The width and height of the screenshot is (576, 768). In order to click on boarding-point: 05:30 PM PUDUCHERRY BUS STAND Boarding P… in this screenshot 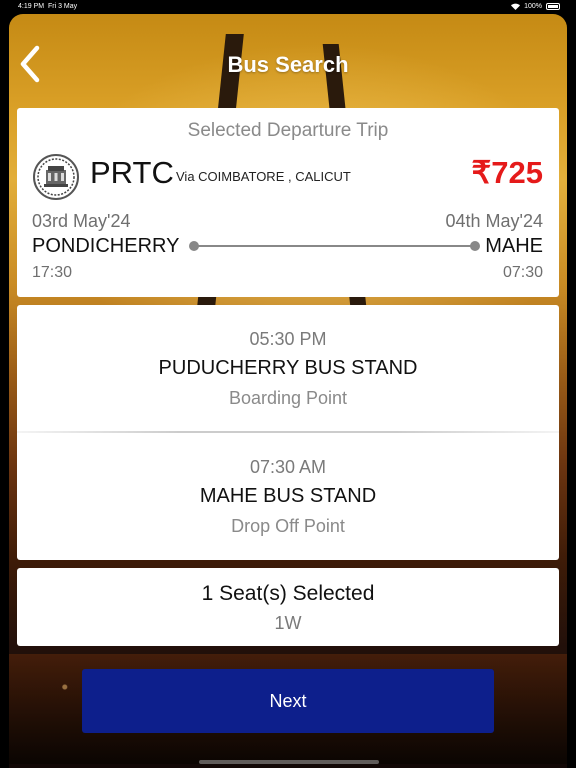, I will do `click(288, 369)`.